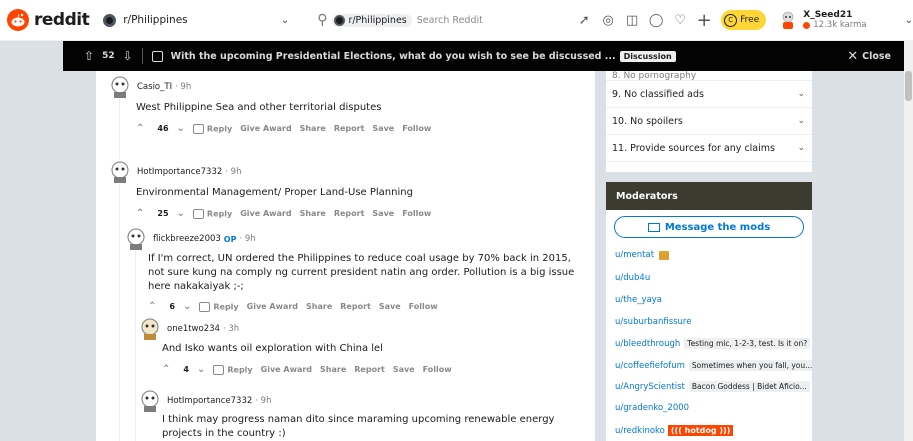 The height and width of the screenshot is (441, 913). I want to click on community-selector: r/Philippines ⌄, so click(196, 20).